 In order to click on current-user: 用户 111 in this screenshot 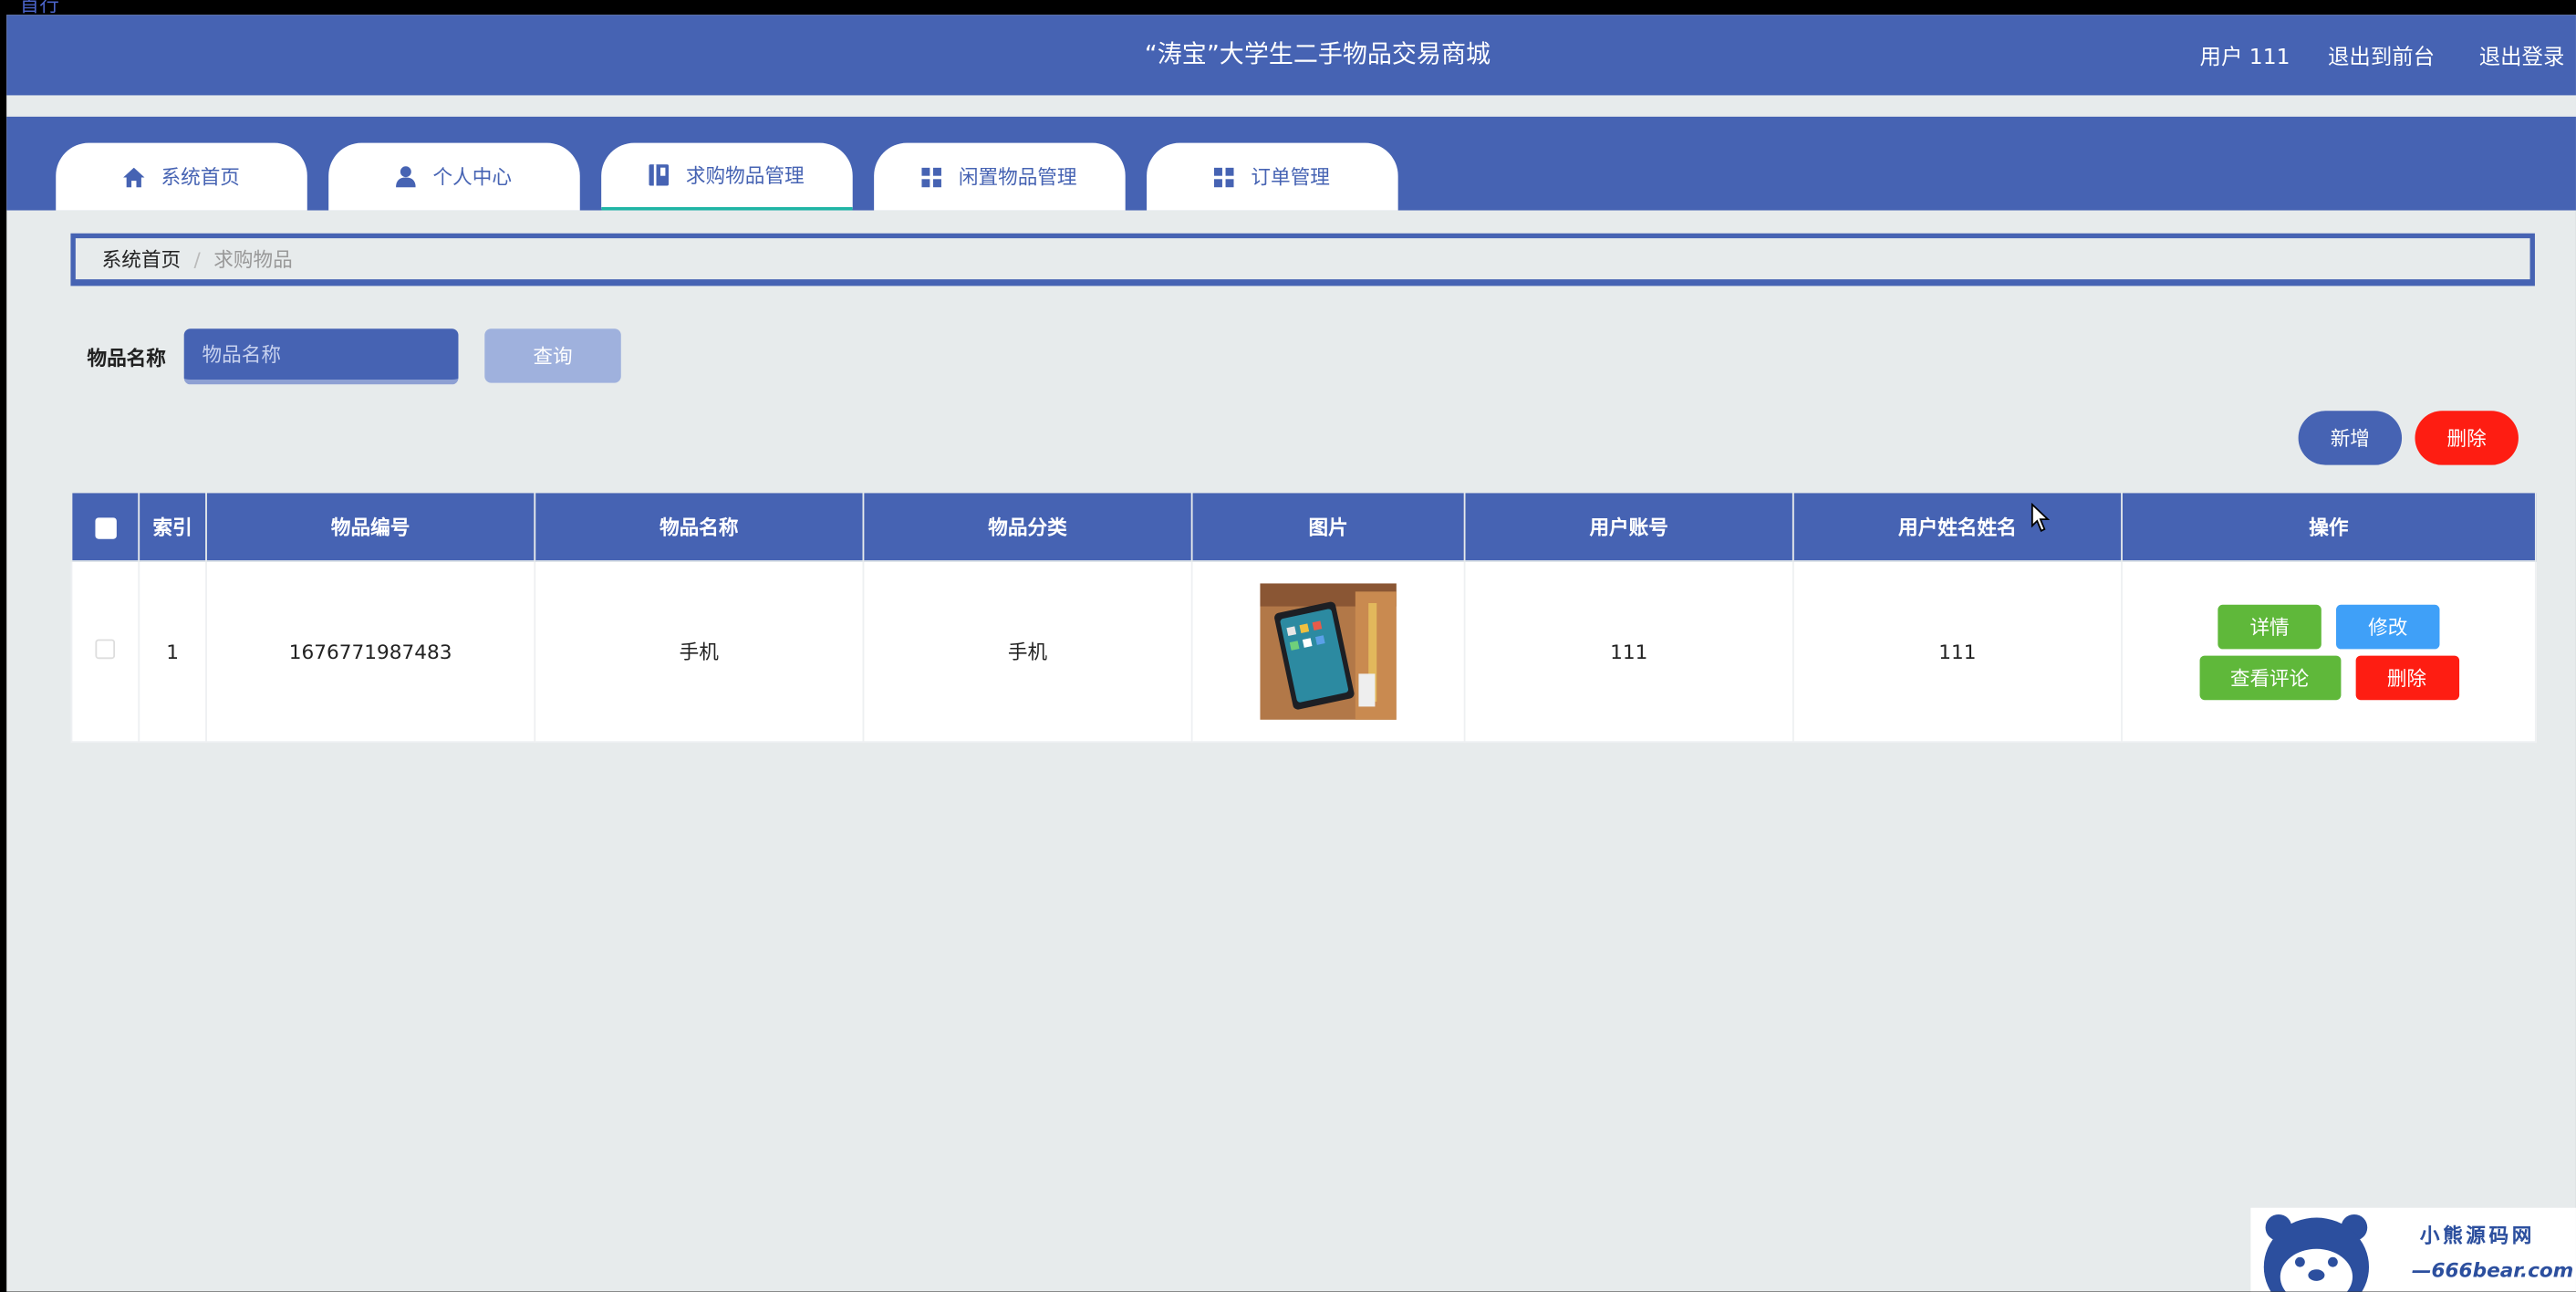, I will do `click(2244, 59)`.